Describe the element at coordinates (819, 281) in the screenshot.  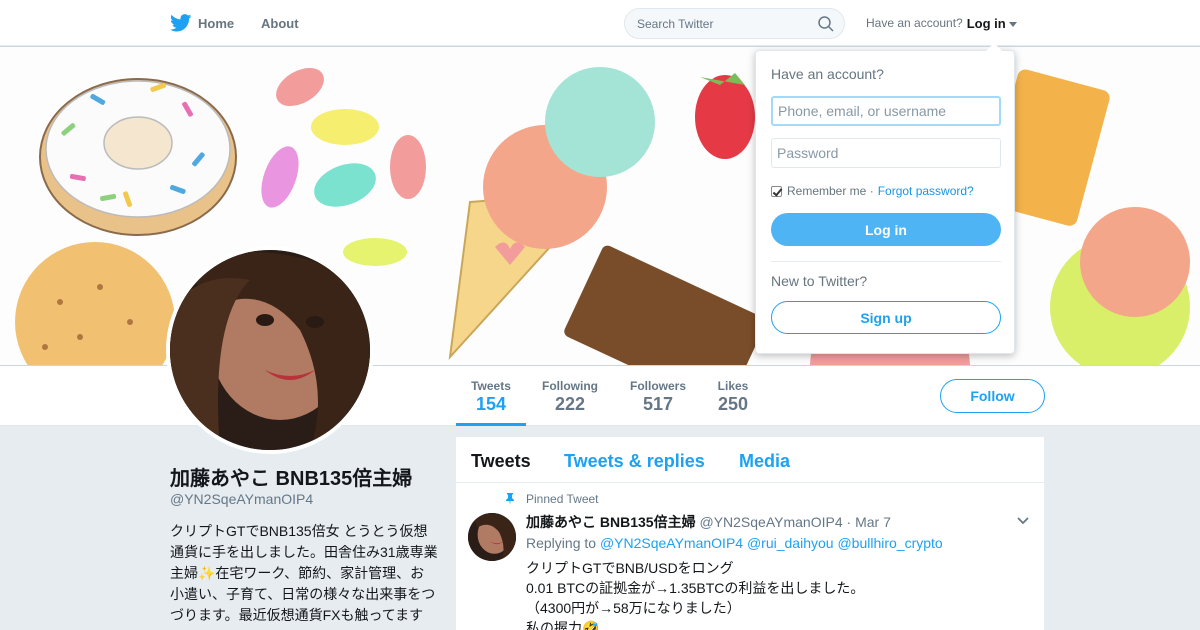
I see `new-to-twitter-label: New to Twitter?` at that location.